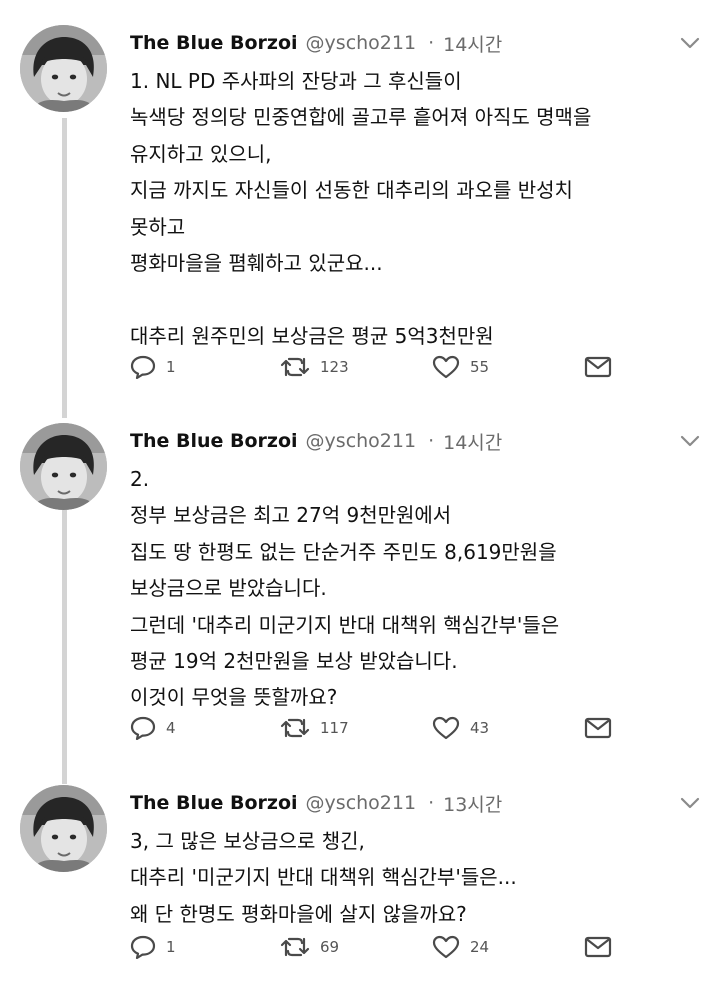 The width and height of the screenshot is (720, 989). I want to click on like-count: 43, so click(480, 728).